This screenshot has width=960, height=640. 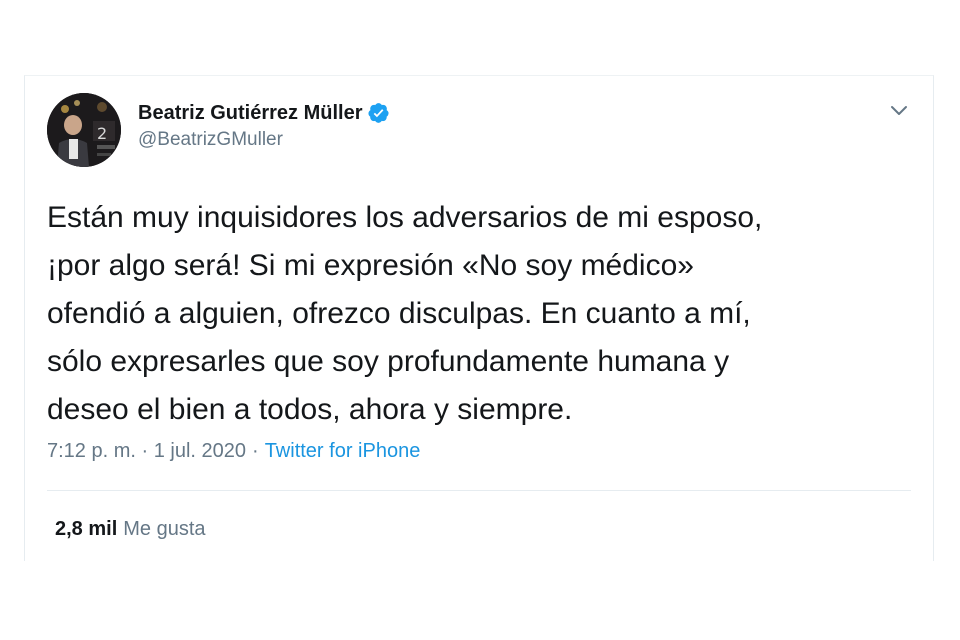 What do you see at coordinates (479, 490) in the screenshot?
I see `divider` at bounding box center [479, 490].